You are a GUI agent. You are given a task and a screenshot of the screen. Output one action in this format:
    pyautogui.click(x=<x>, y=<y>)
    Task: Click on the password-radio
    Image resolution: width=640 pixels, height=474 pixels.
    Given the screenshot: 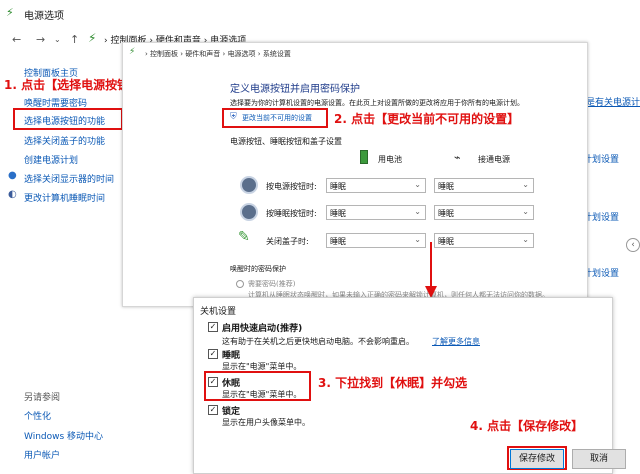 What is the action you would take?
    pyautogui.click(x=240, y=284)
    